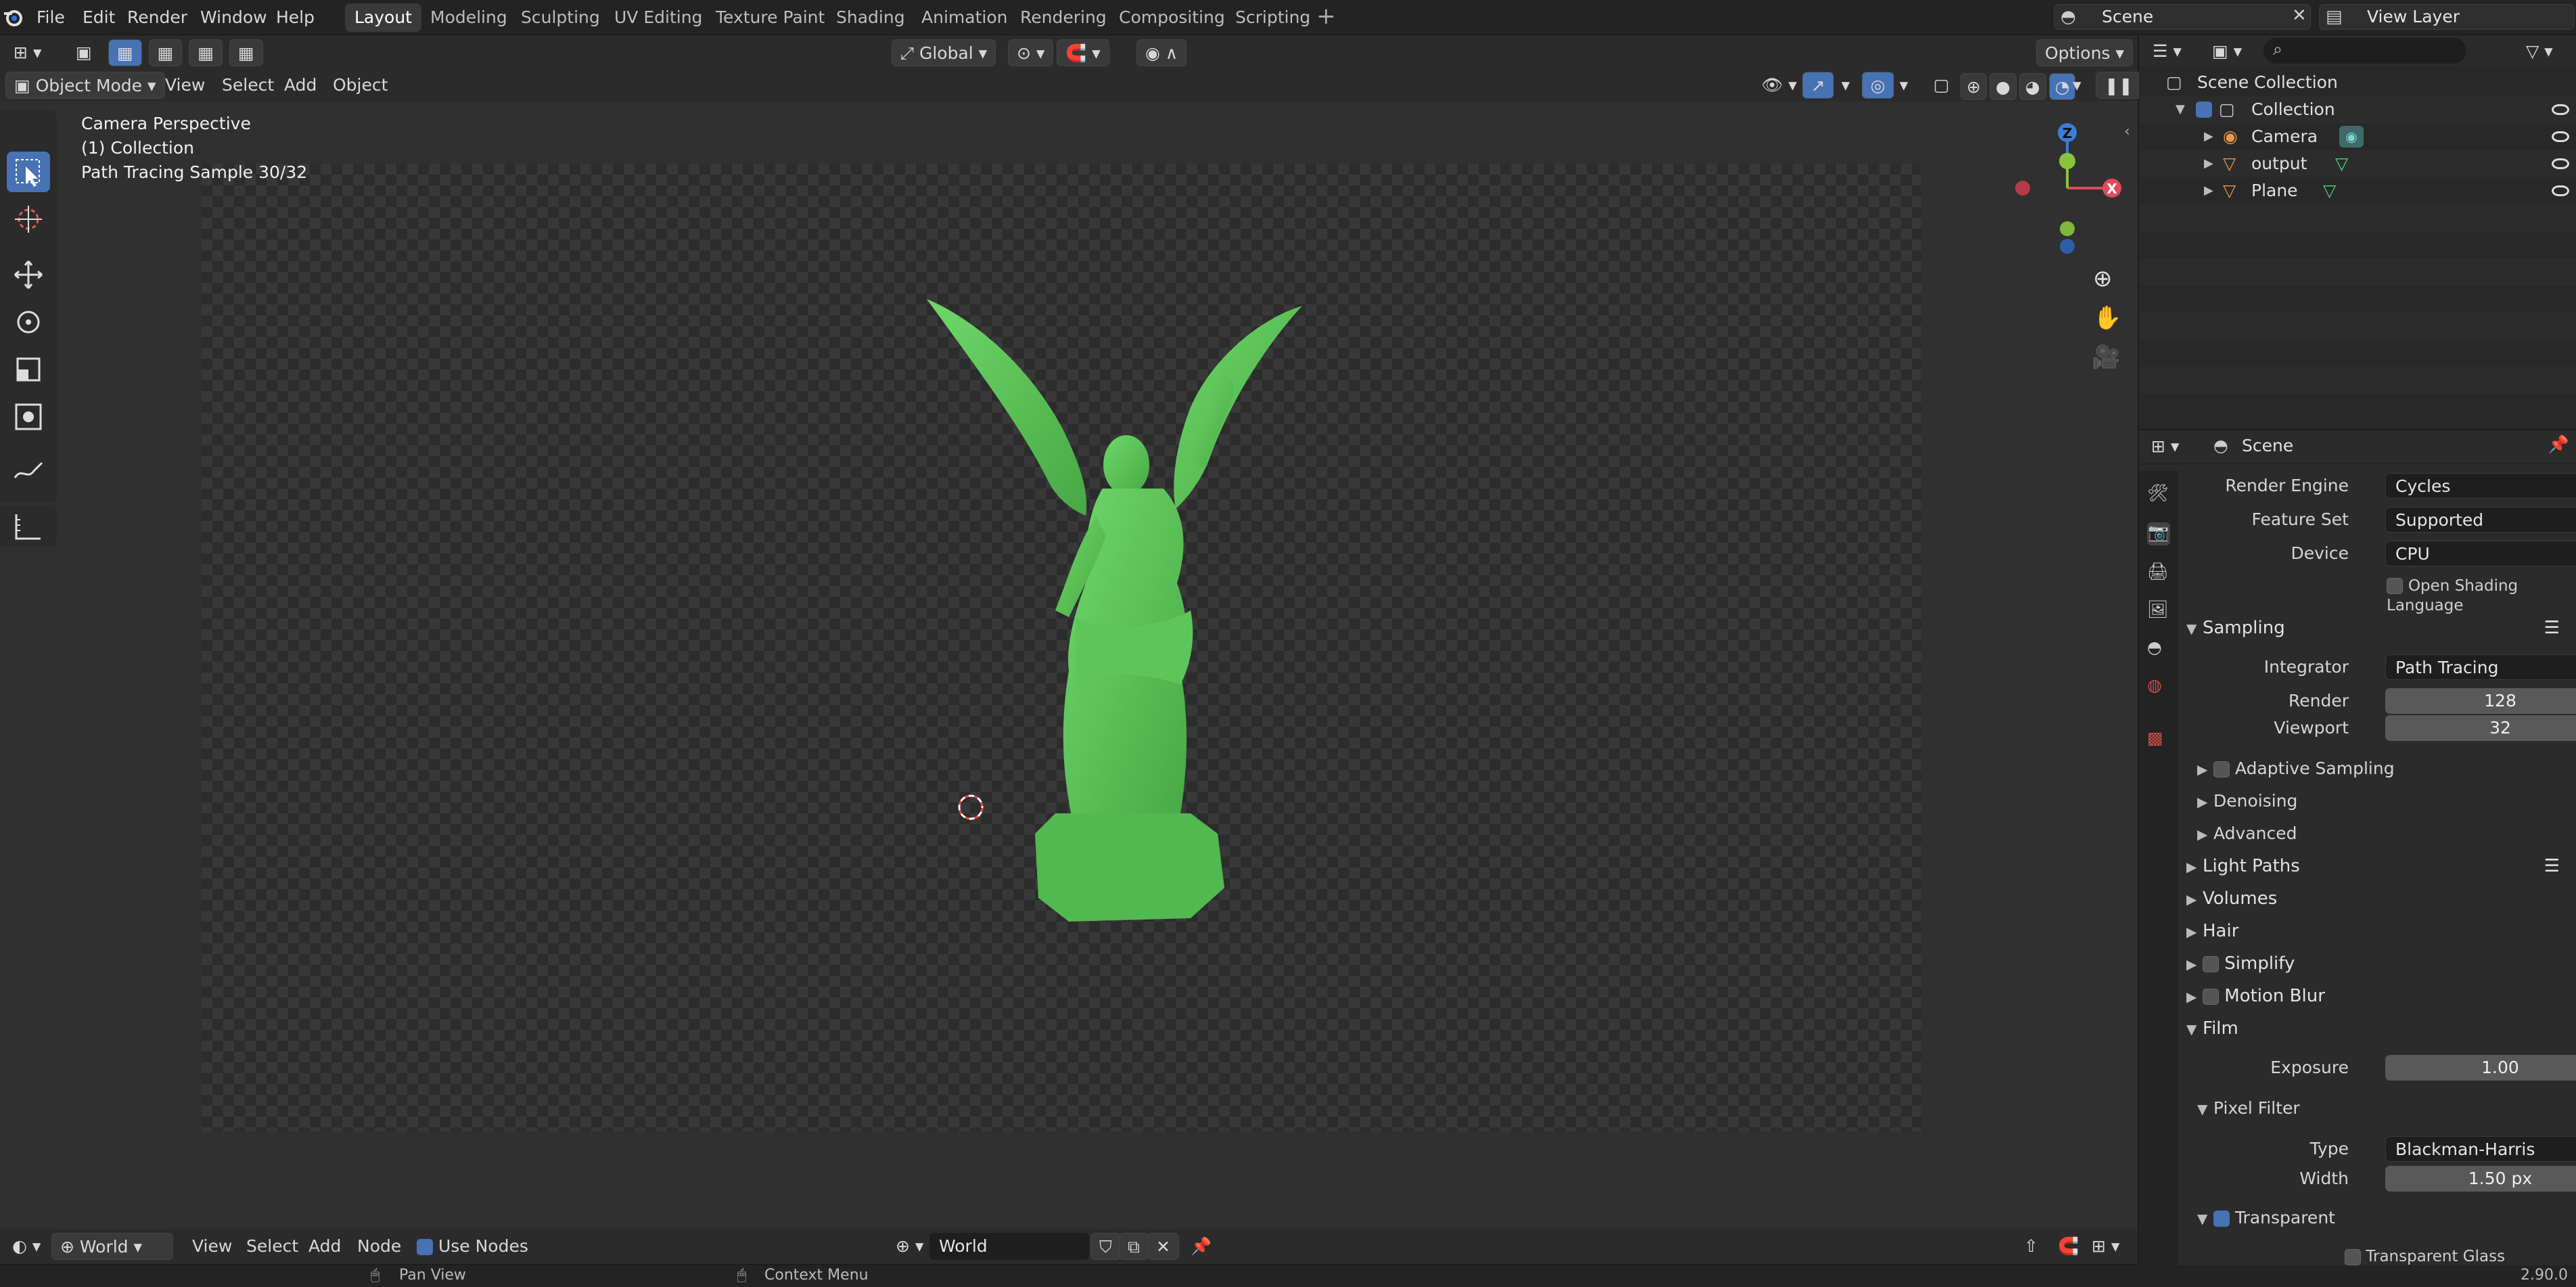  I want to click on gizmo-toggle-icon: ↗, so click(1818, 85).